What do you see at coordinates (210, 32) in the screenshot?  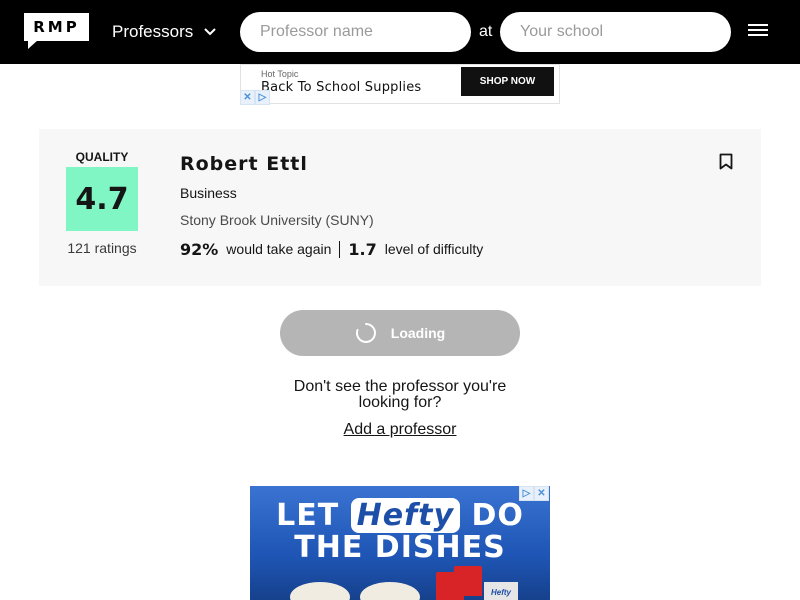 I see `chevron-down-icon` at bounding box center [210, 32].